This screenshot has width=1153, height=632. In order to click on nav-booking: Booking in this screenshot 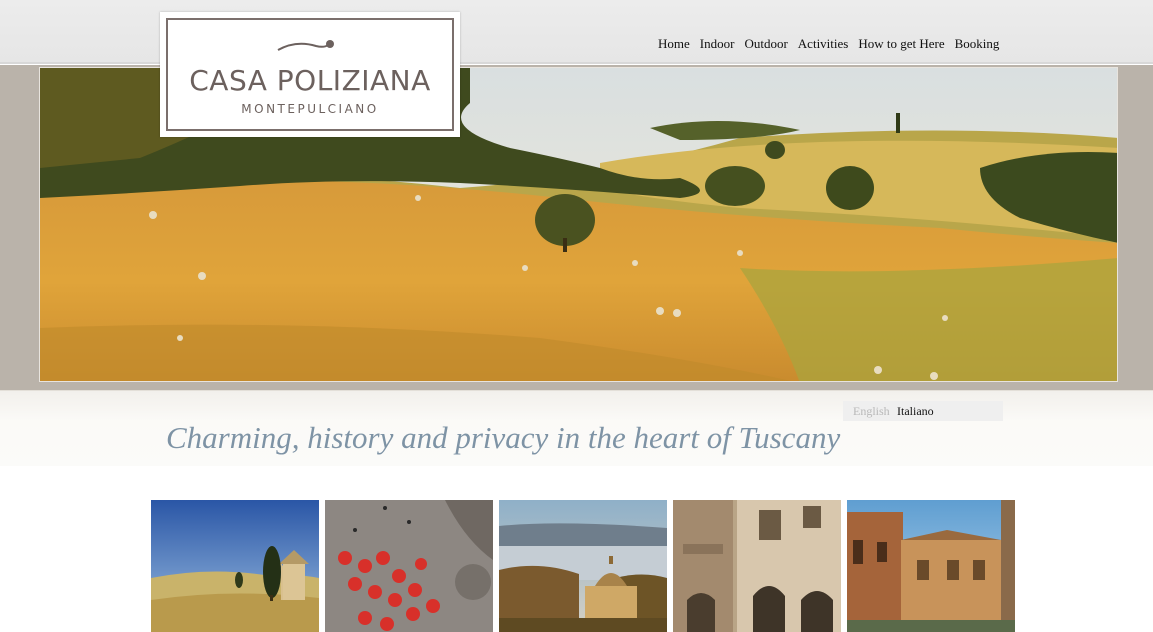, I will do `click(977, 44)`.